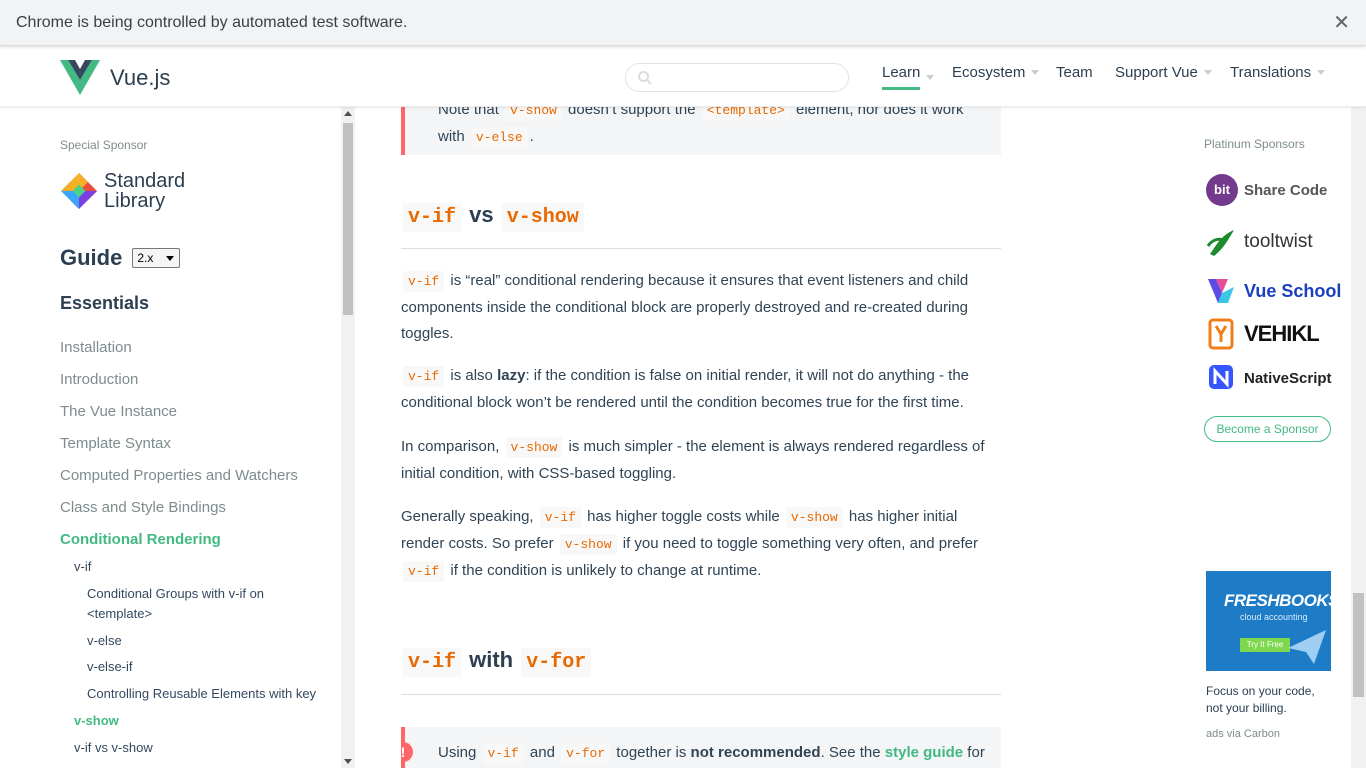 The width and height of the screenshot is (1366, 768). I want to click on version-select: 2.x, so click(156, 258).